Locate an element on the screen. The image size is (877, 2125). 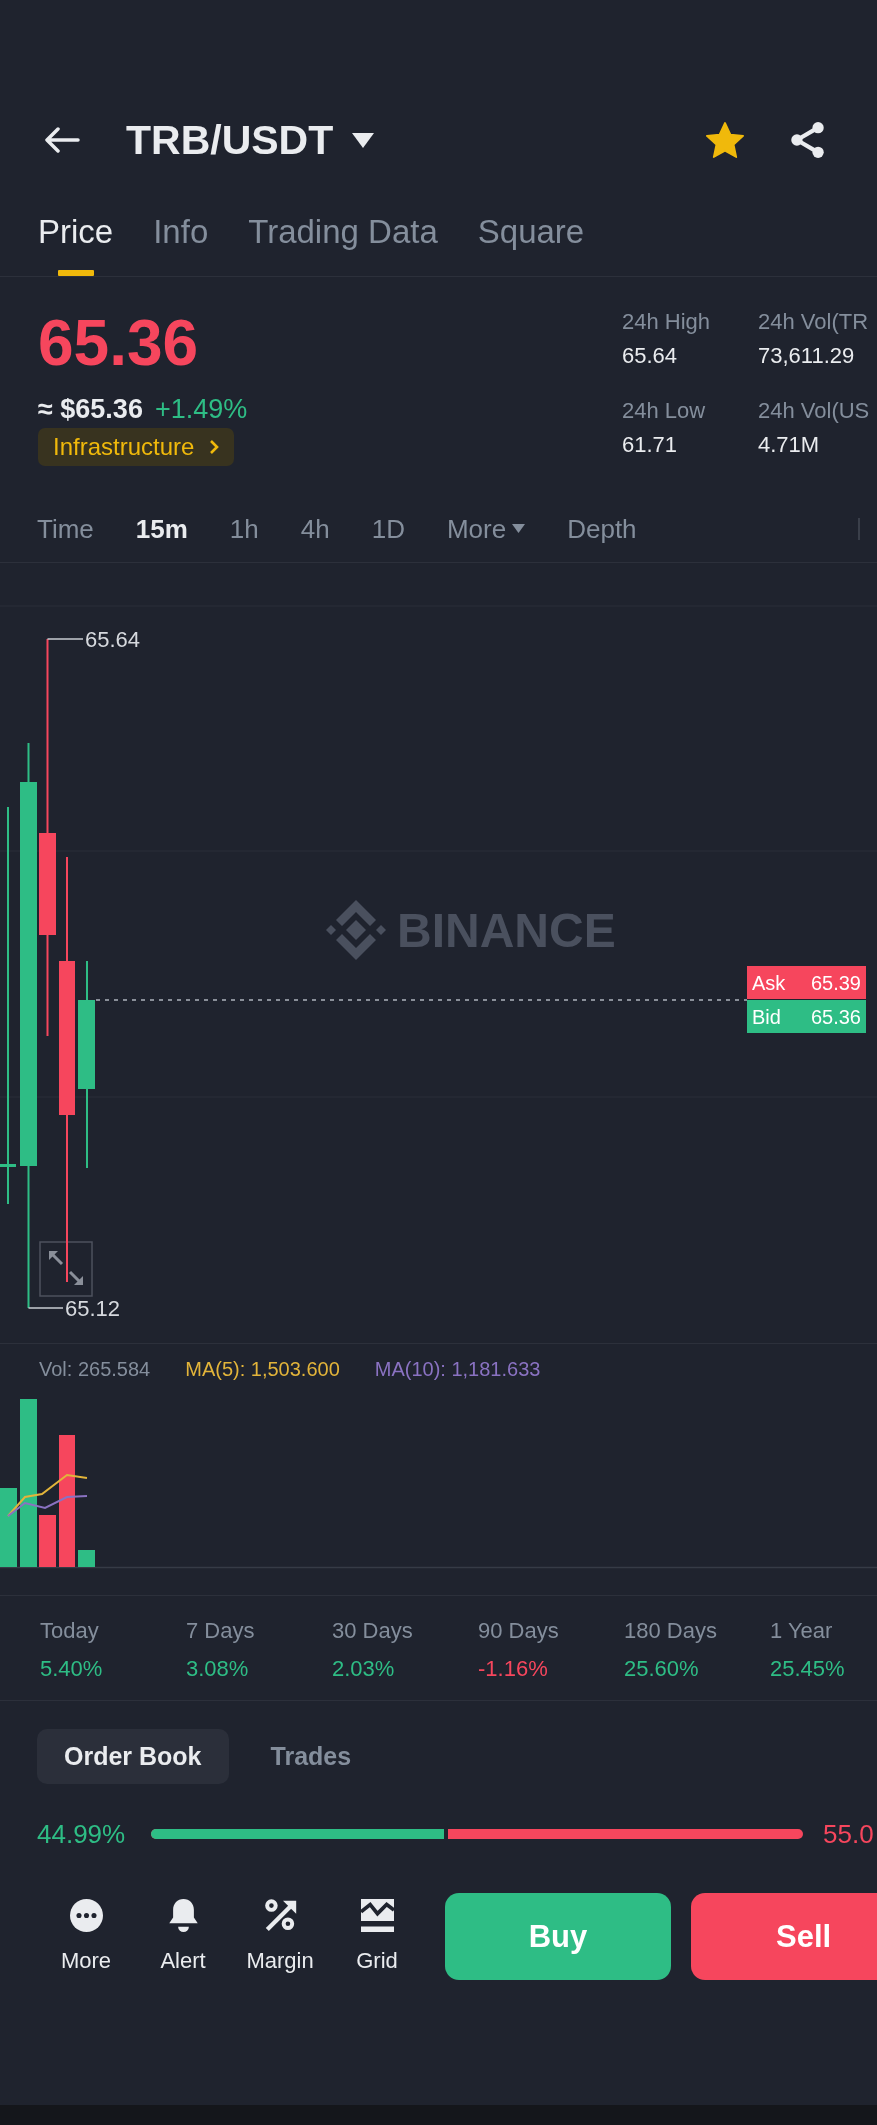
stat-value: 73,611.29 is located at coordinates (806, 356).